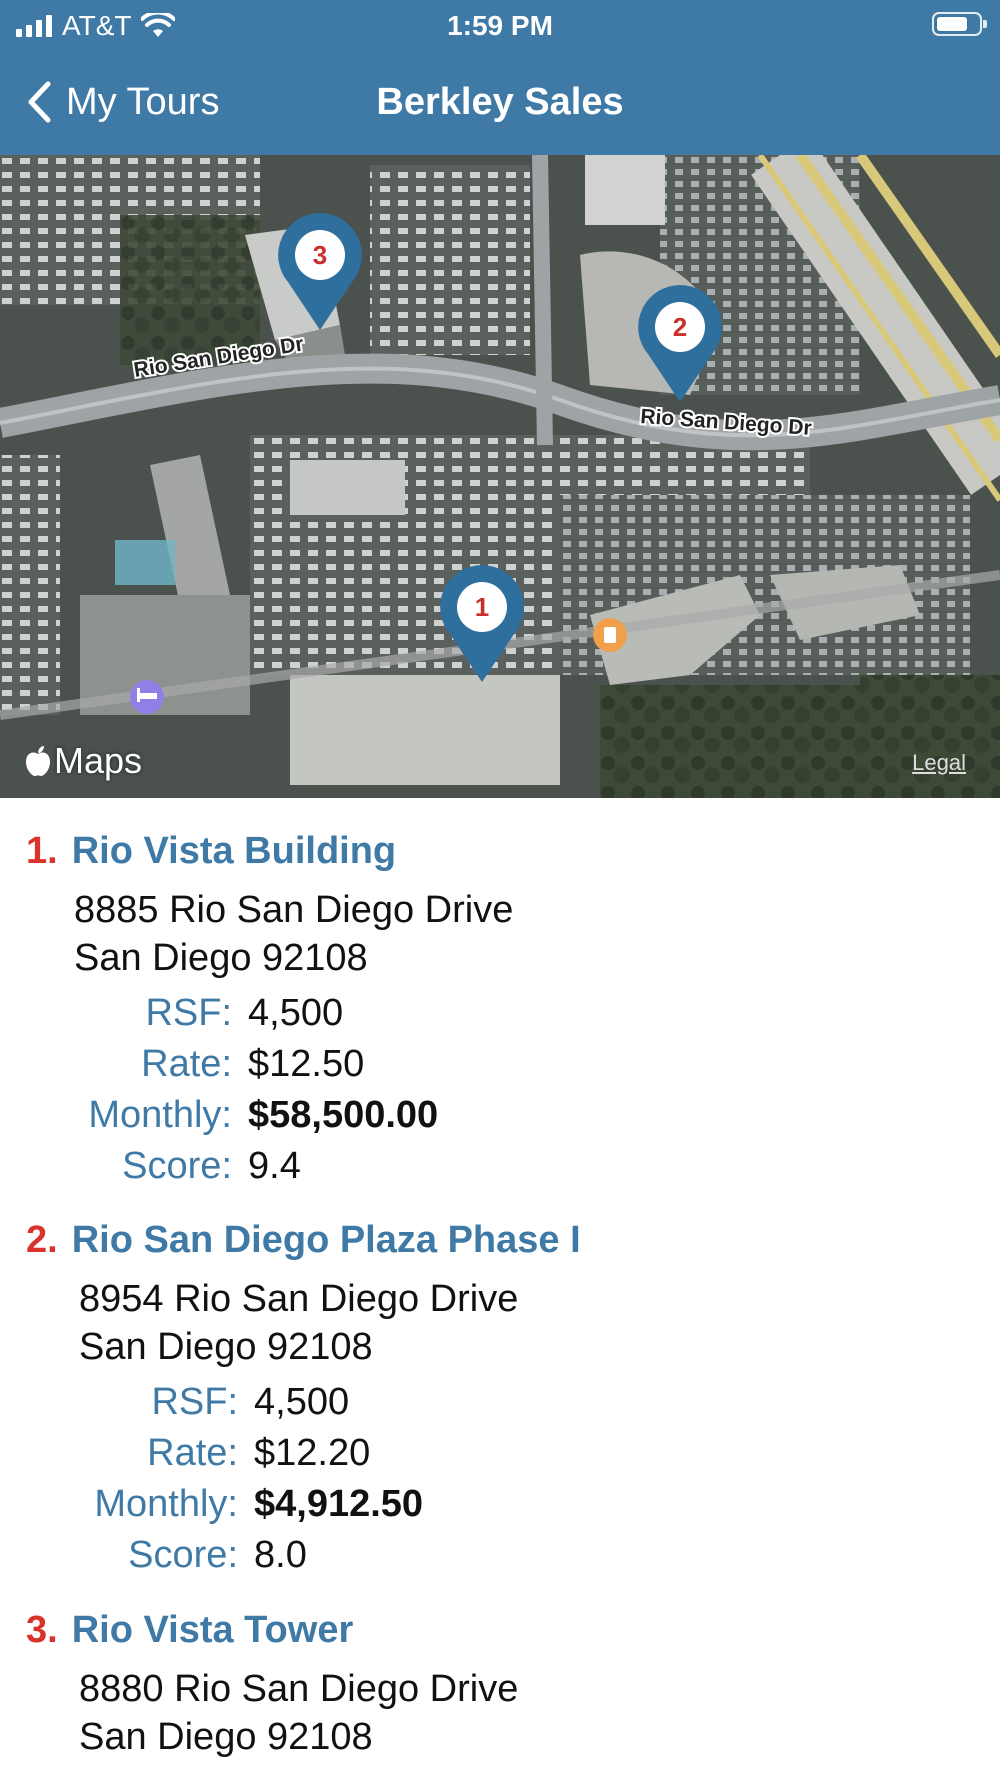  I want to click on listing-number: 1., so click(42, 851).